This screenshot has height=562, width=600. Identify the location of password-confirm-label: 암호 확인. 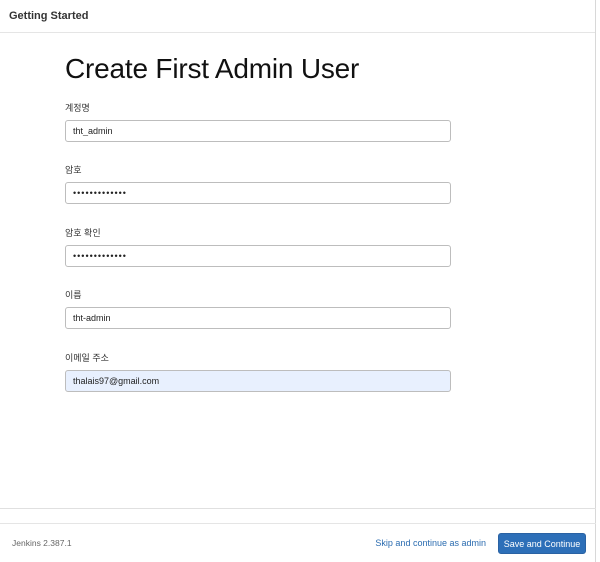
(83, 233).